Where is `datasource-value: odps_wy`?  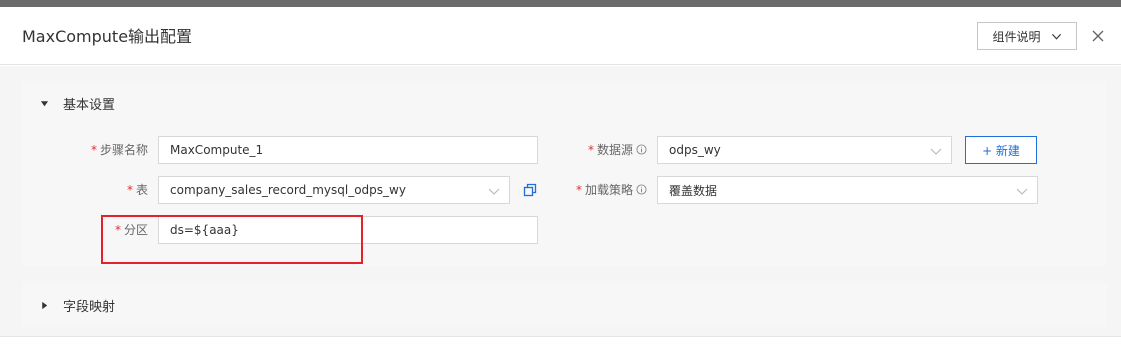 datasource-value: odps_wy is located at coordinates (695, 150).